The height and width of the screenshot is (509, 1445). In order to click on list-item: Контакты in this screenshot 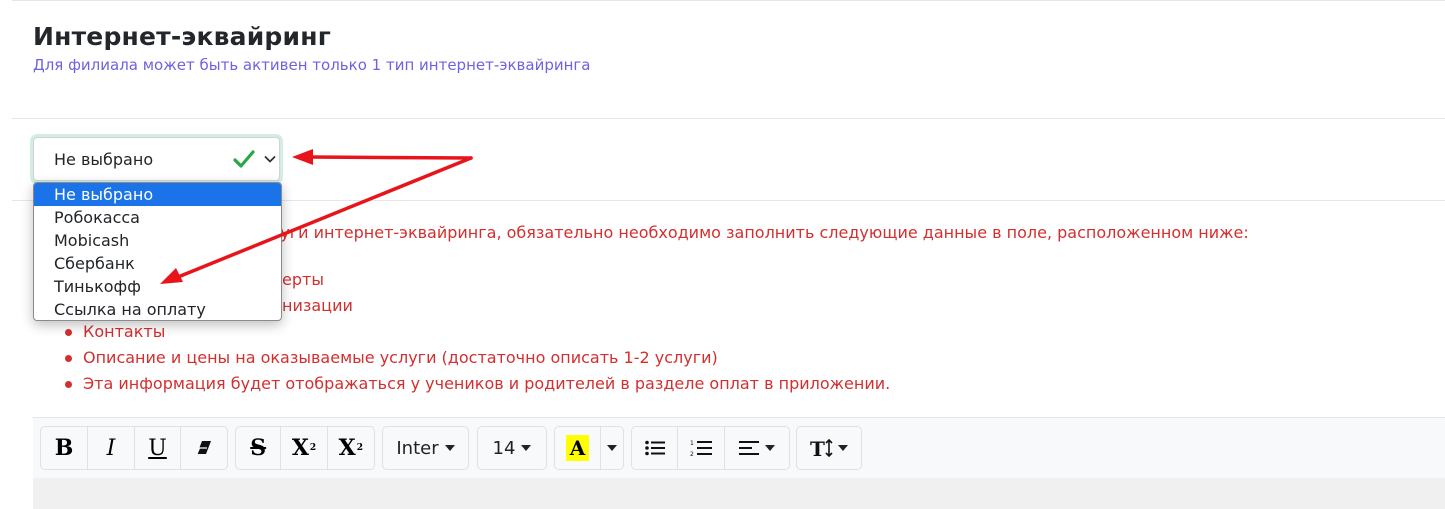, I will do `click(476, 333)`.